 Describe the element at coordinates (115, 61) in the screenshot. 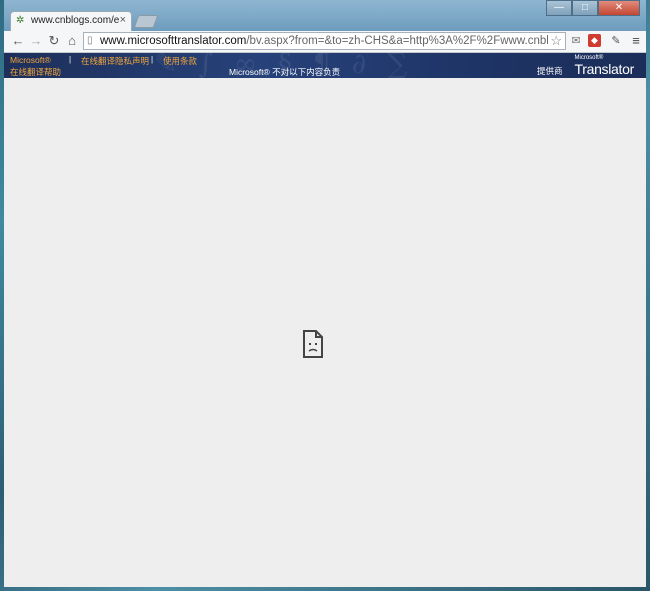

I see `privacy-link: 在线翻译隐私声明` at that location.